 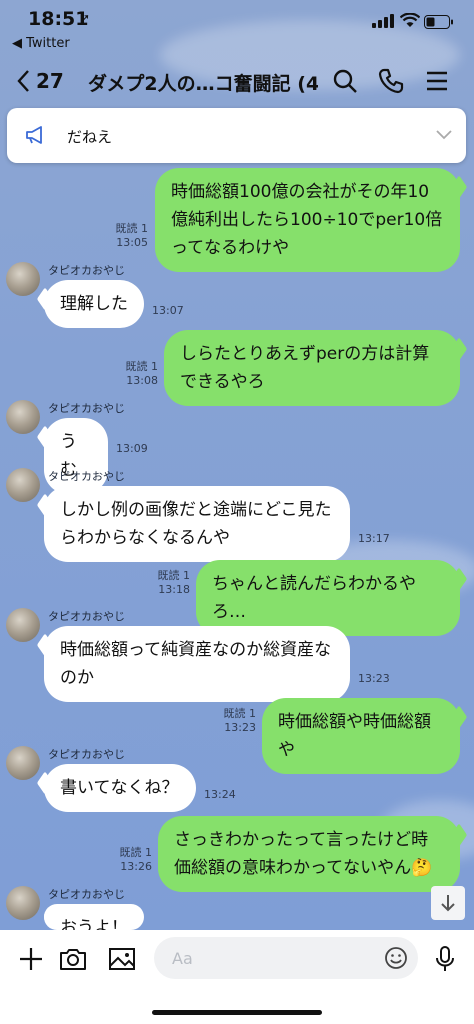 I want to click on signal-icon, so click(x=383, y=21).